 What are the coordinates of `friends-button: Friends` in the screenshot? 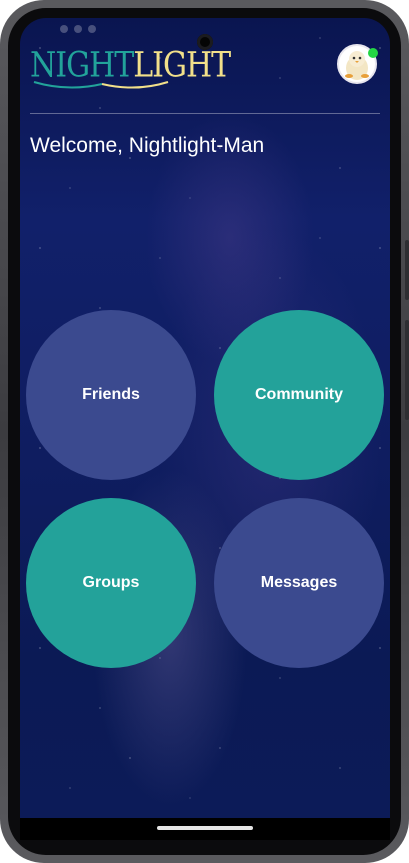 It's located at (111, 395).